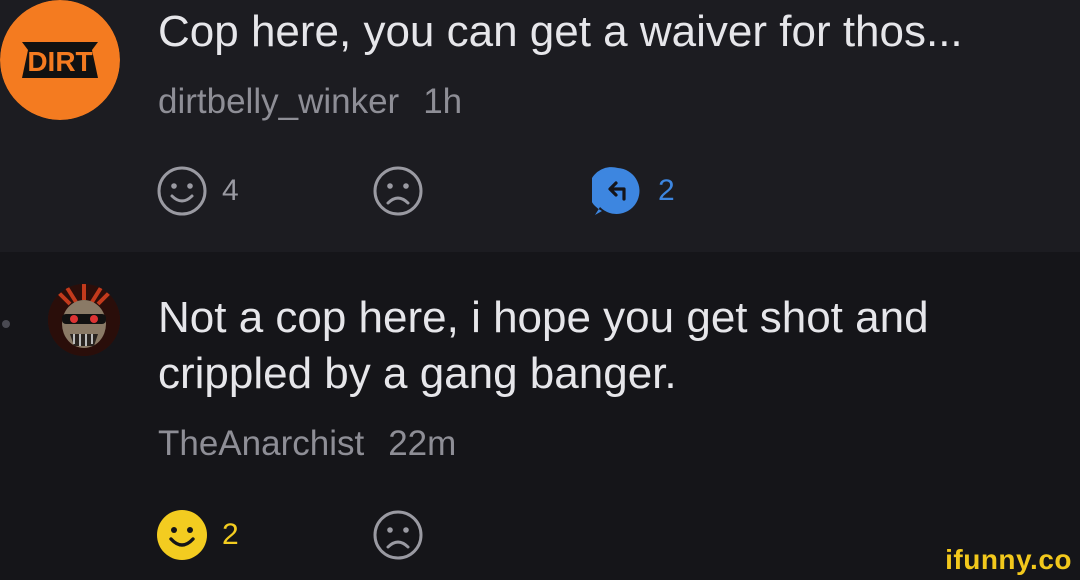 The height and width of the screenshot is (580, 1080). Describe the element at coordinates (230, 190) in the screenshot. I see `smile-count: 4` at that location.